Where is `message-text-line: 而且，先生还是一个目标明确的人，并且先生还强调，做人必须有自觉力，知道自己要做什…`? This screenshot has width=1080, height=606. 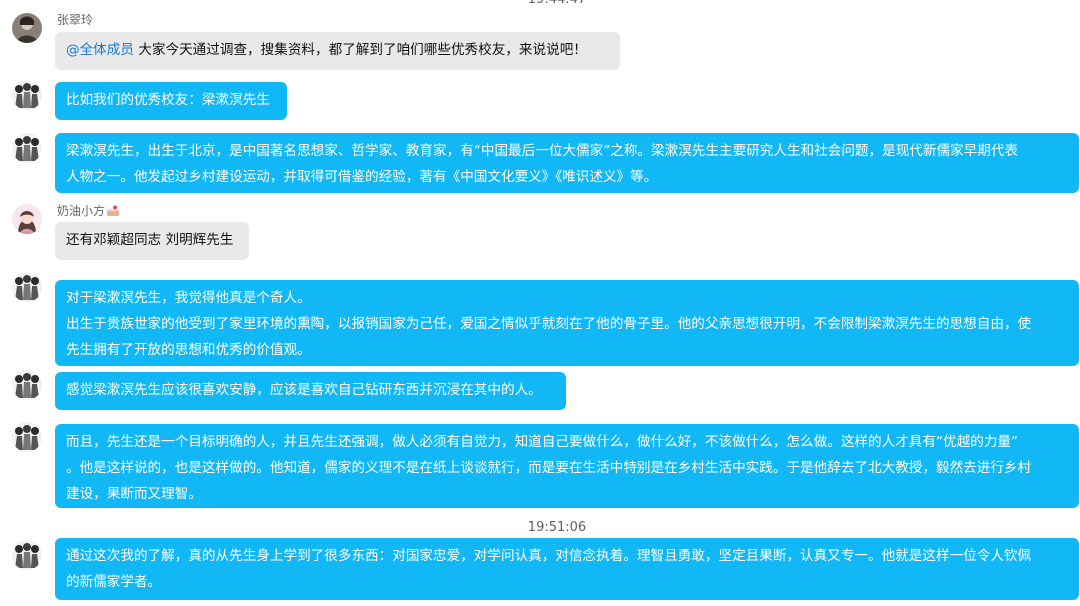
message-text-line: 而且，先生还是一个目标明确的人，并且先生还强调，做人必须有自觉力，知道自己要做什… is located at coordinates (542, 442).